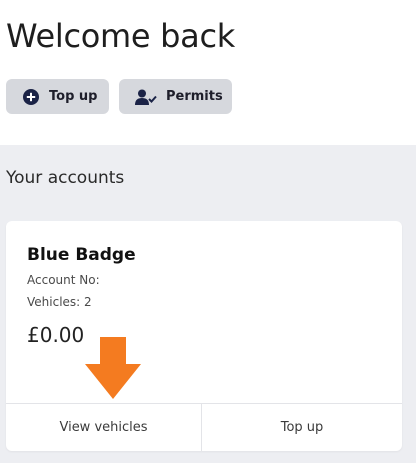 This screenshot has width=416, height=463. What do you see at coordinates (73, 96) in the screenshot?
I see `top-up-button-label: Top up` at bounding box center [73, 96].